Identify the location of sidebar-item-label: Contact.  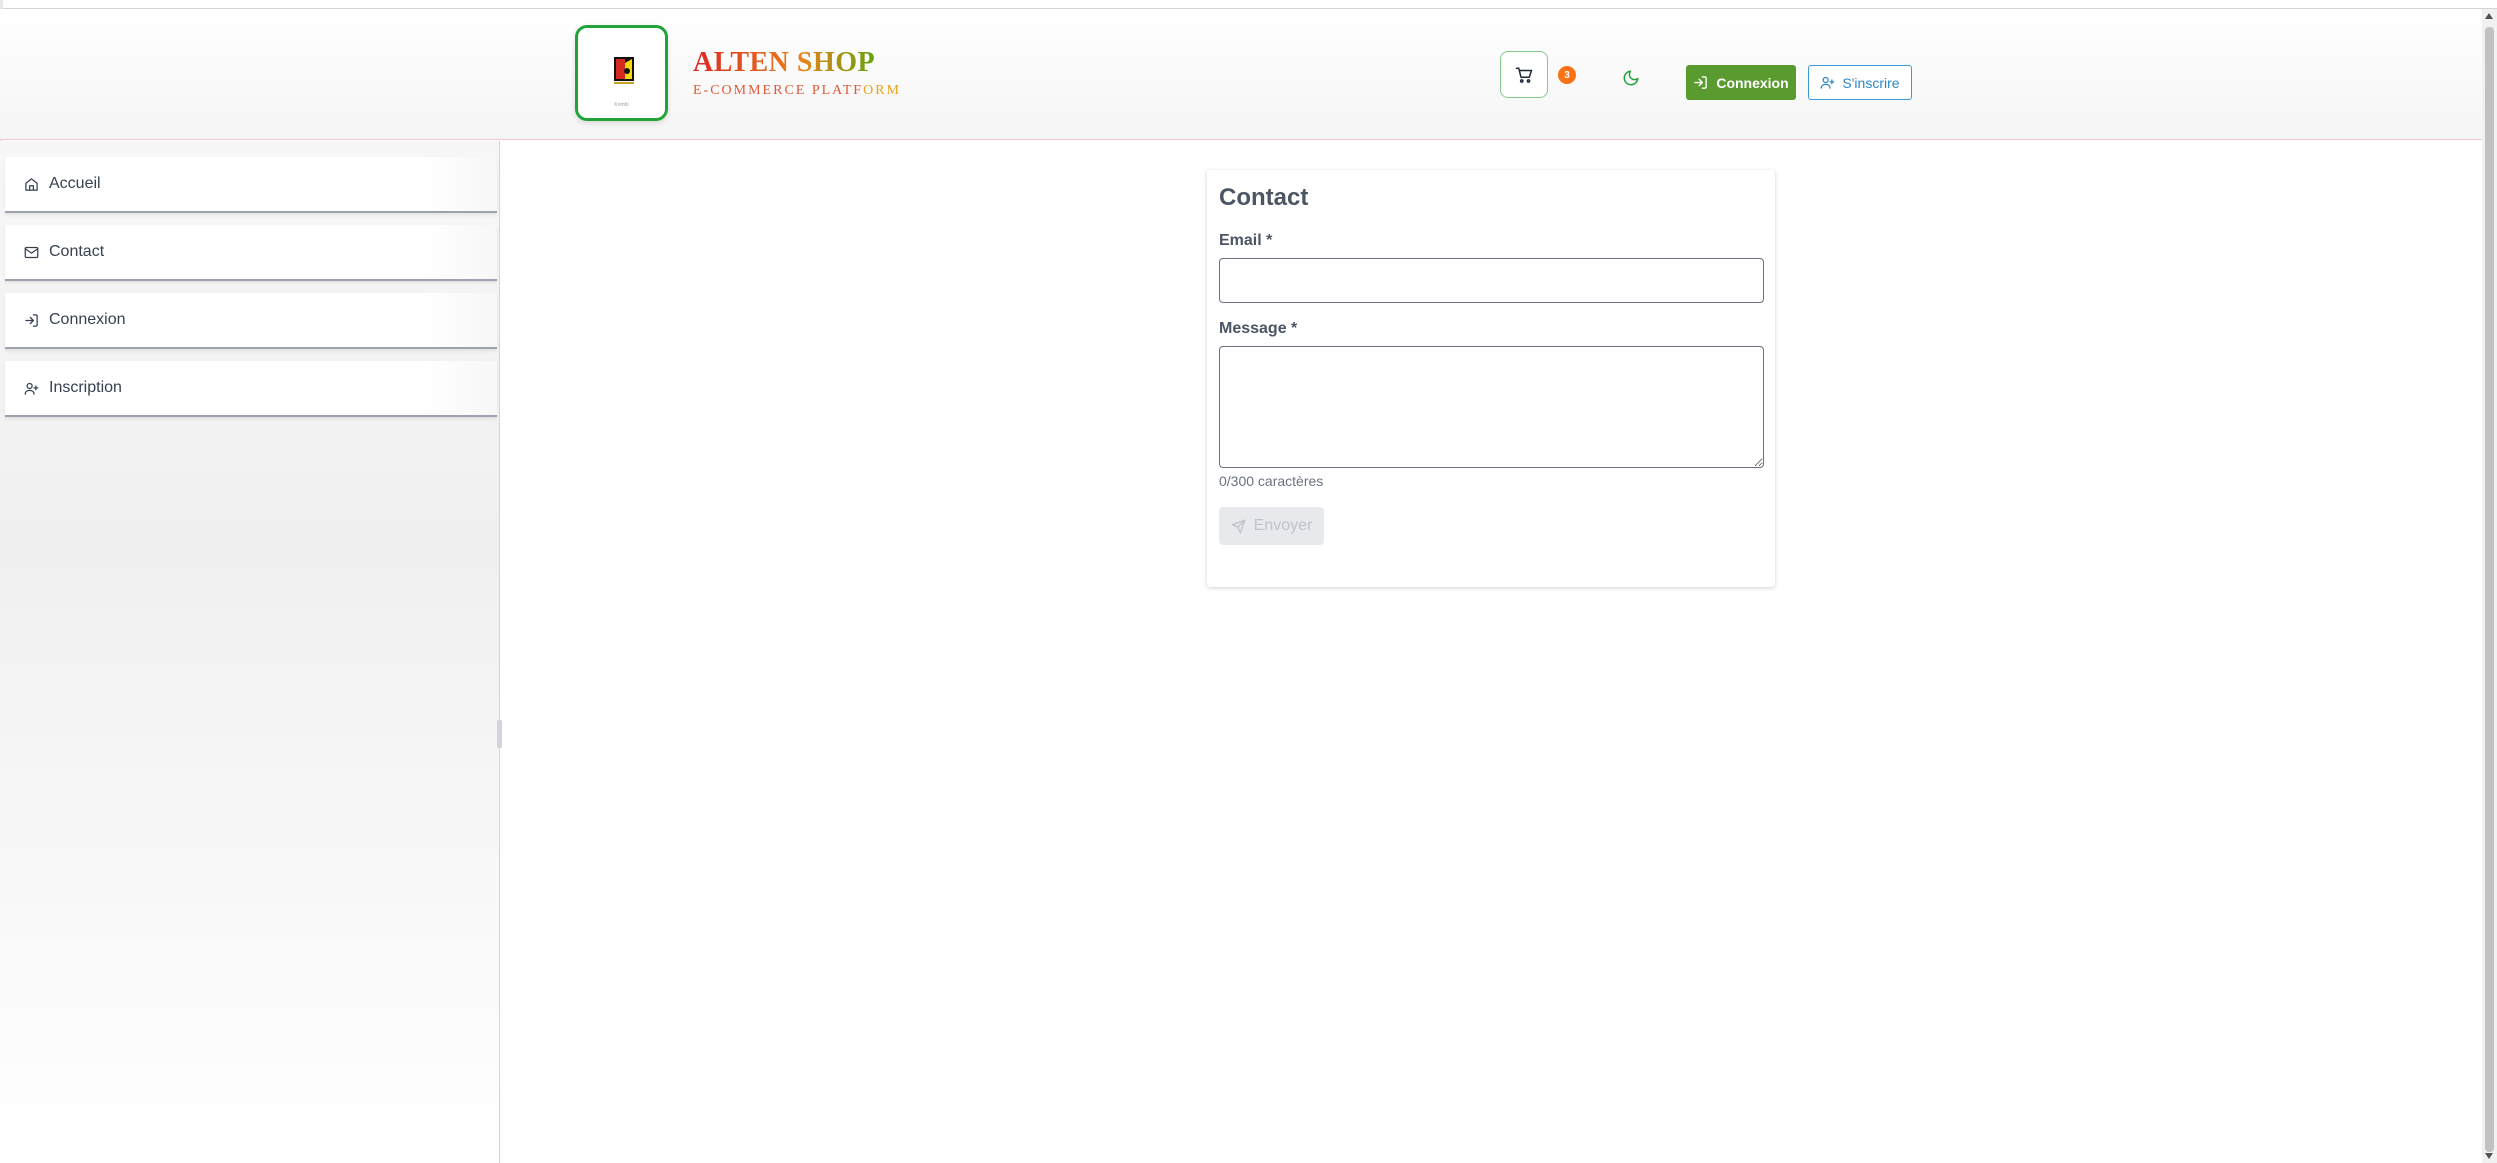
(77, 251).